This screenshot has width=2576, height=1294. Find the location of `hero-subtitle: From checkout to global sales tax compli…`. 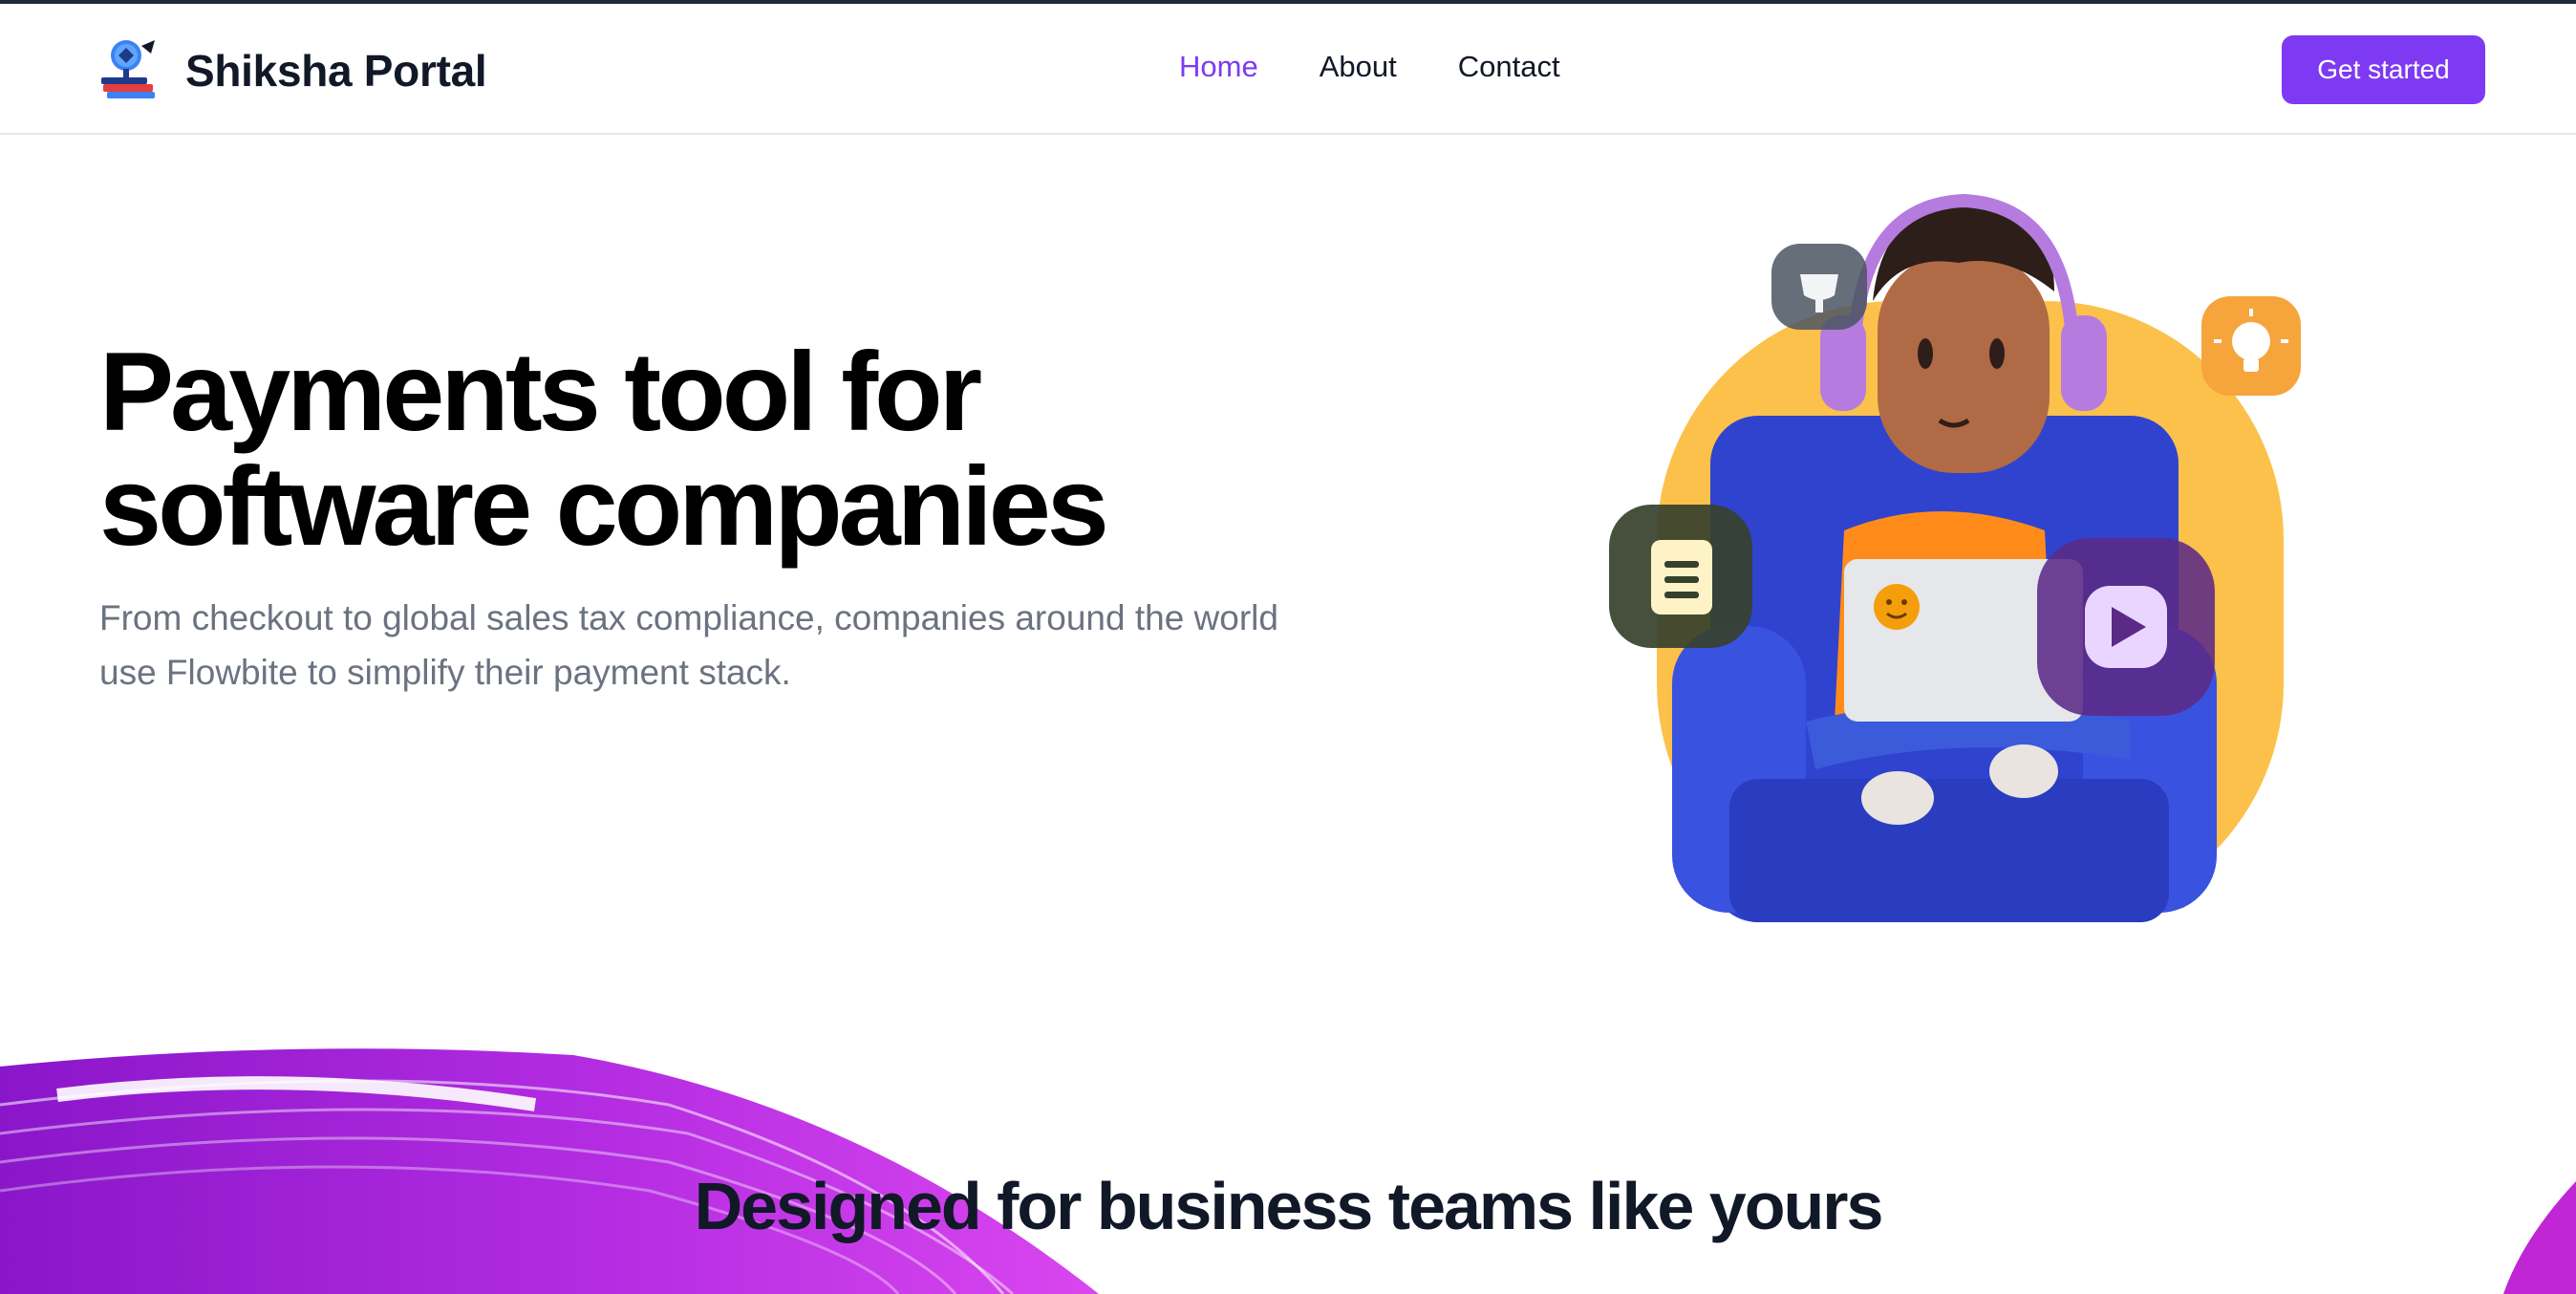

hero-subtitle: From checkout to global sales tax compli… is located at coordinates (749, 645).